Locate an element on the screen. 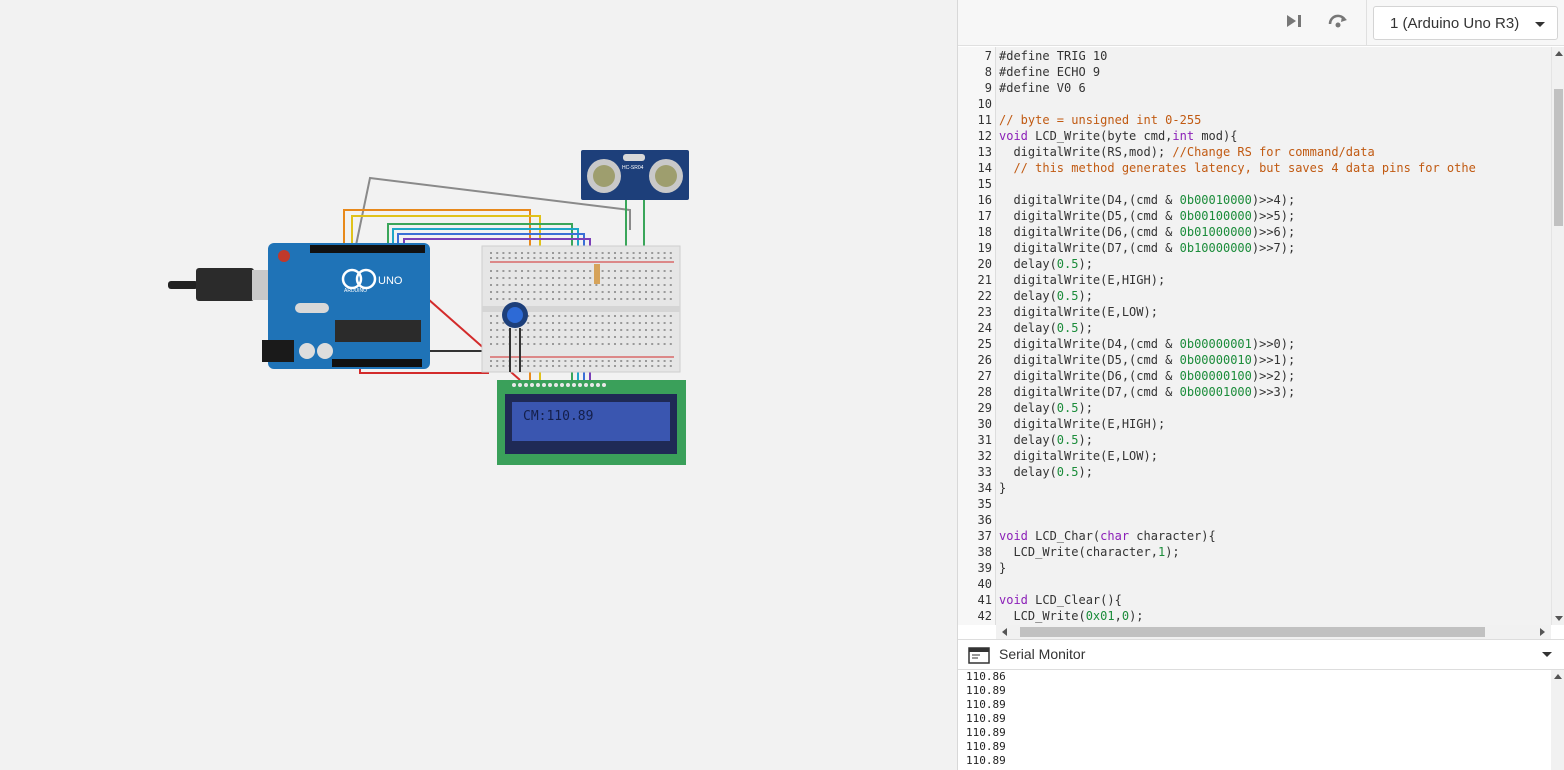 The height and width of the screenshot is (770, 1564). scroll-left-icon is located at coordinates (1004, 632).